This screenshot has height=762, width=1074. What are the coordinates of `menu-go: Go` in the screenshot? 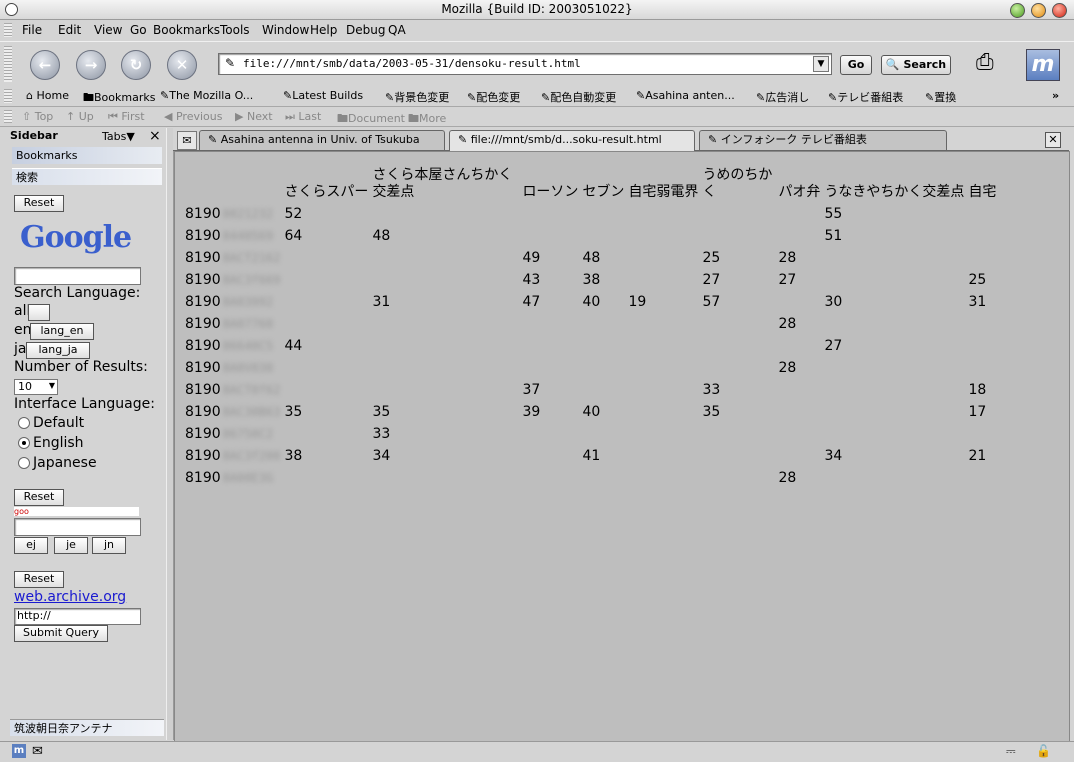 It's located at (138, 30).